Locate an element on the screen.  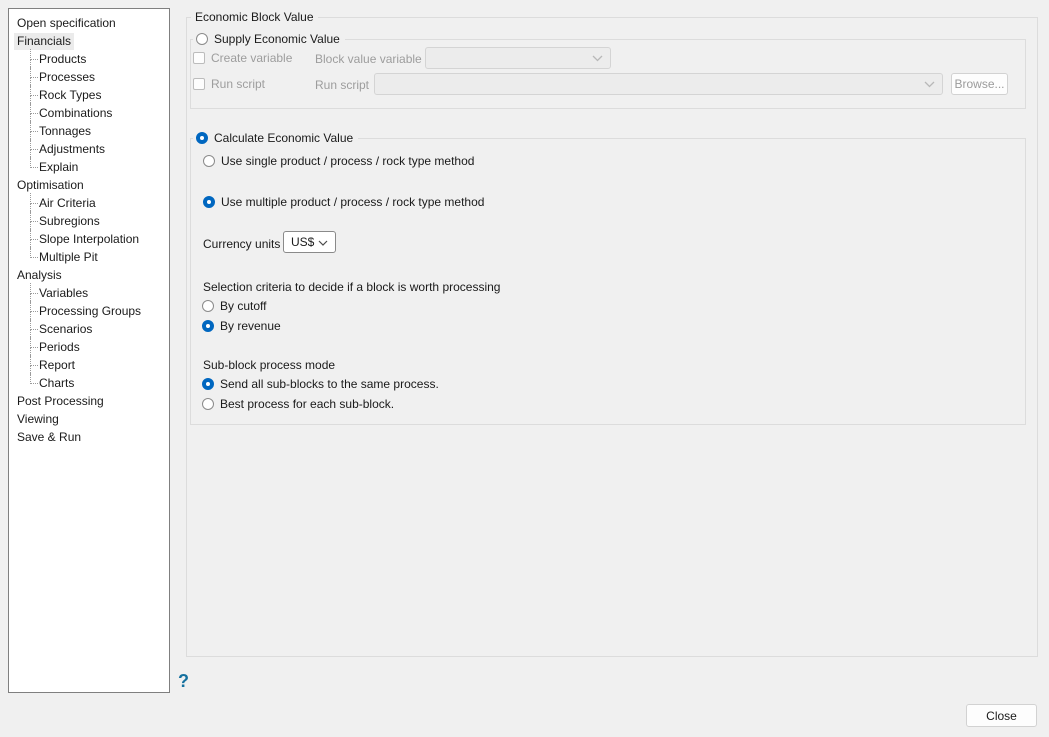
sidebar-item-label: Periods is located at coordinates (59, 347).